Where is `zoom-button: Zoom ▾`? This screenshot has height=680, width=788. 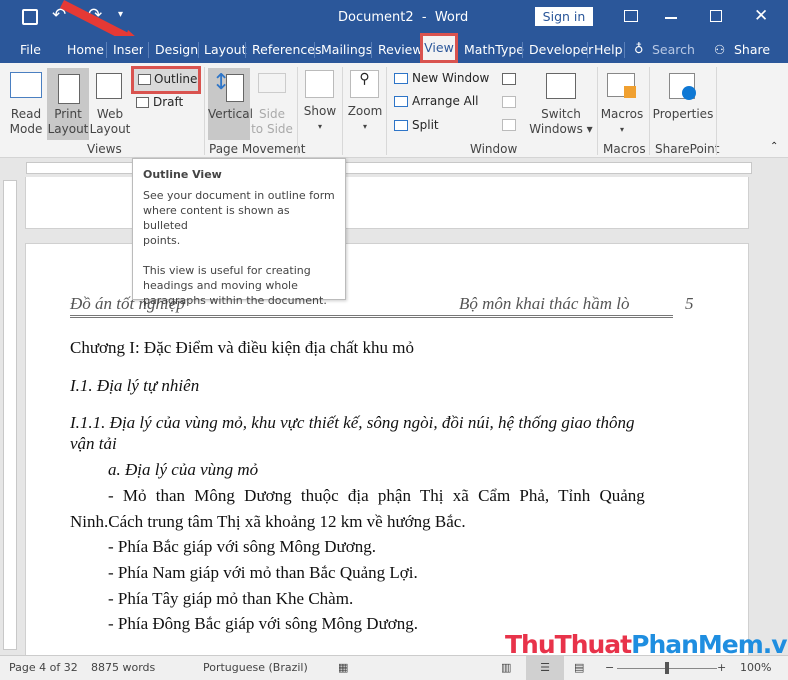 zoom-button: Zoom ▾ is located at coordinates (365, 119).